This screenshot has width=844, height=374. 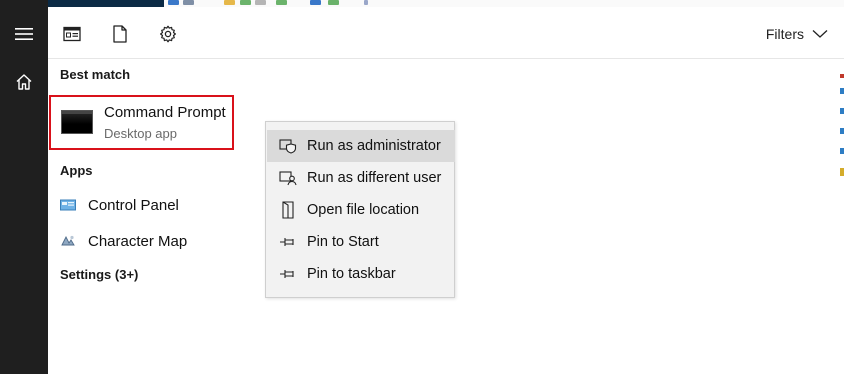 I want to click on filters-dropdown: Filters, so click(x=797, y=34).